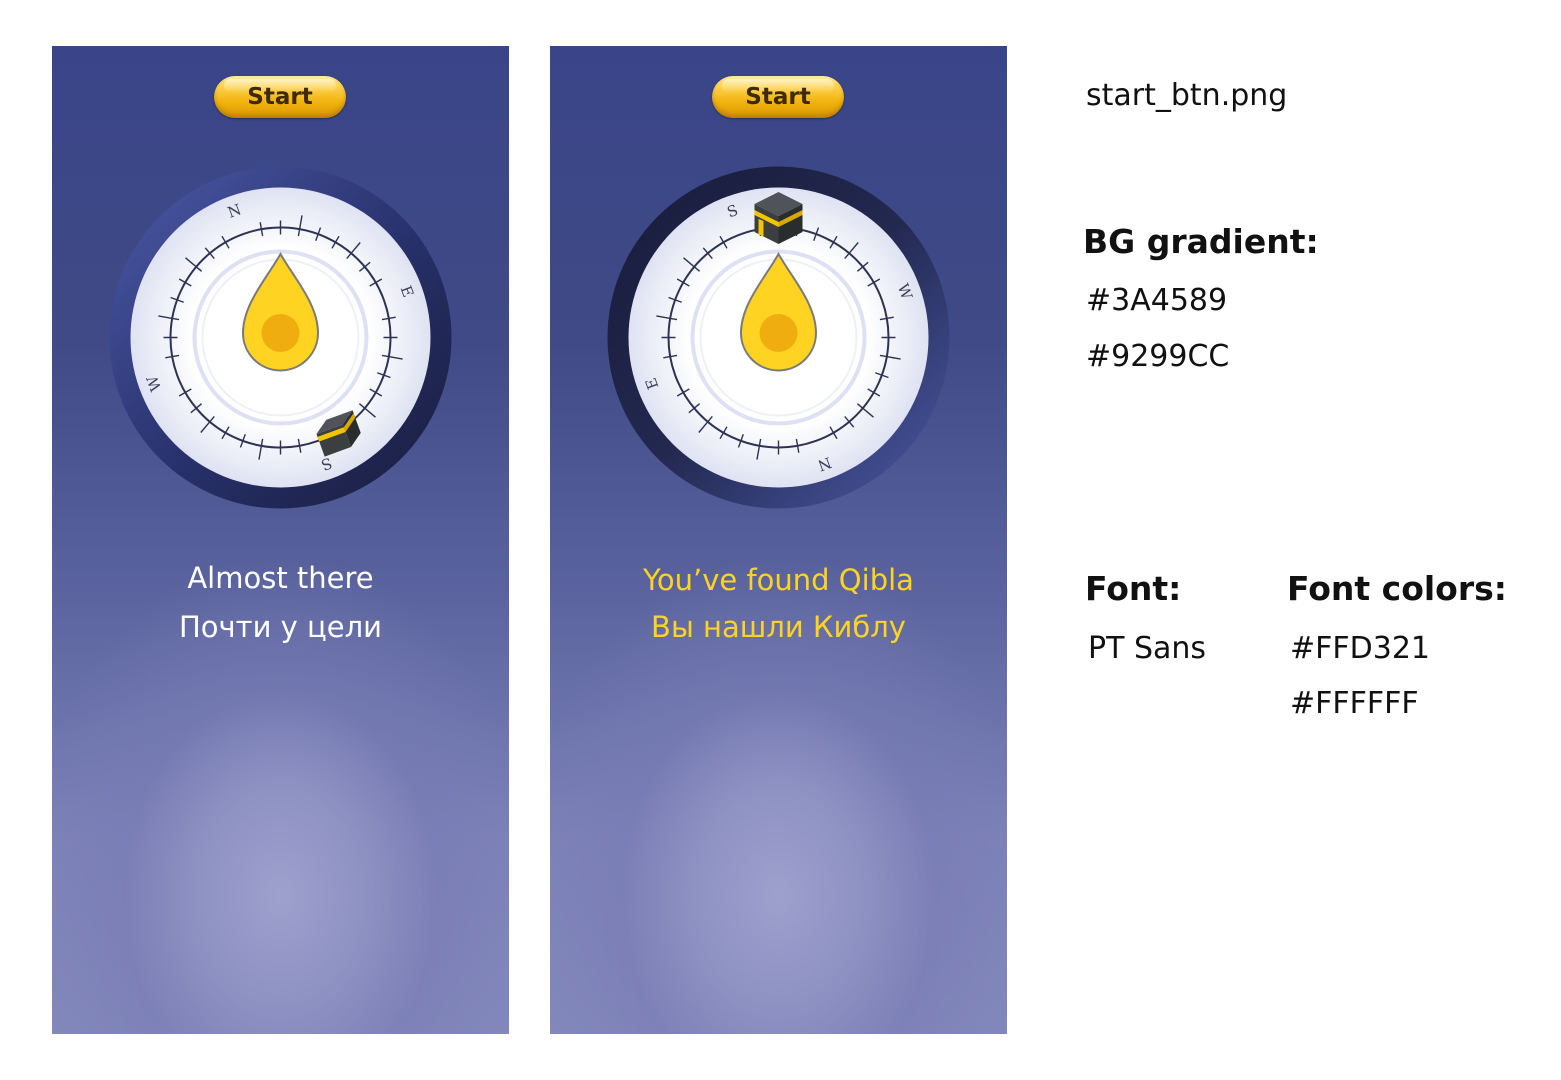 The height and width of the screenshot is (1080, 1561). Describe the element at coordinates (1133, 588) in the screenshot. I see `font-heading: Font:` at that location.